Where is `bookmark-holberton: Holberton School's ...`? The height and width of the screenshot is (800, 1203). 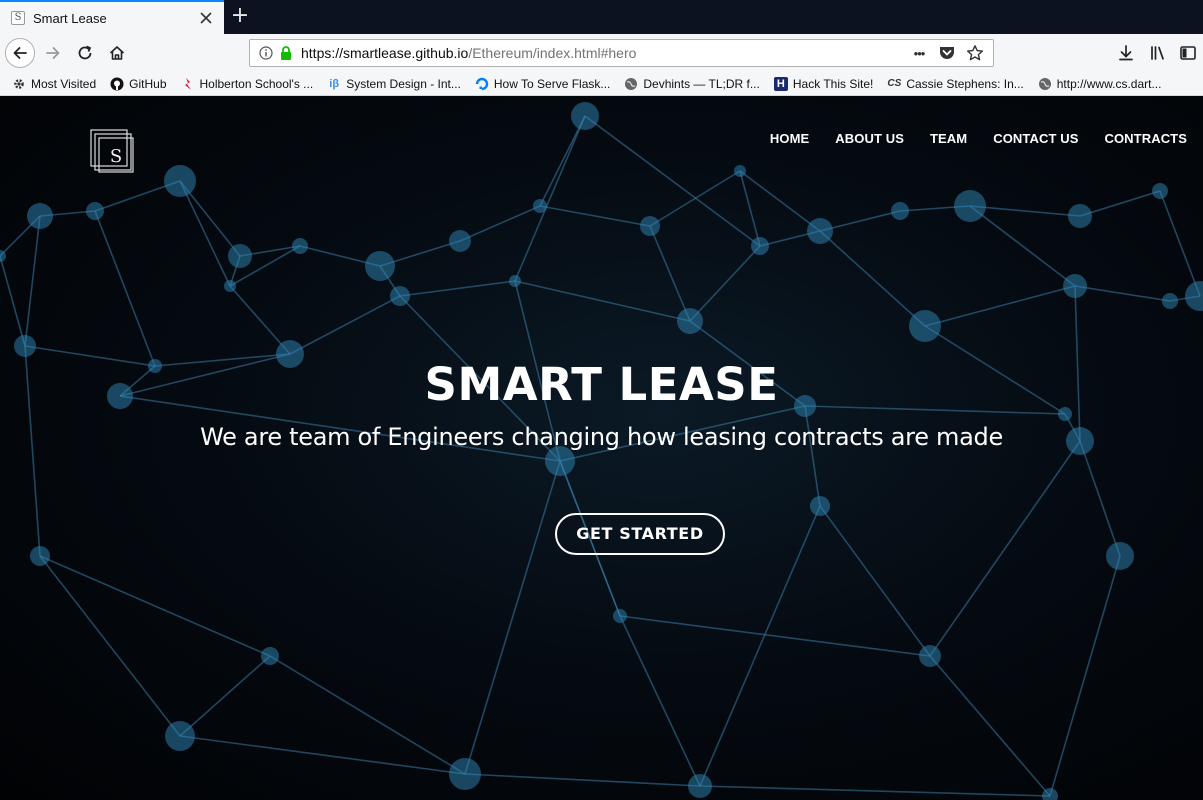 bookmark-holberton: Holberton School's ... is located at coordinates (247, 84).